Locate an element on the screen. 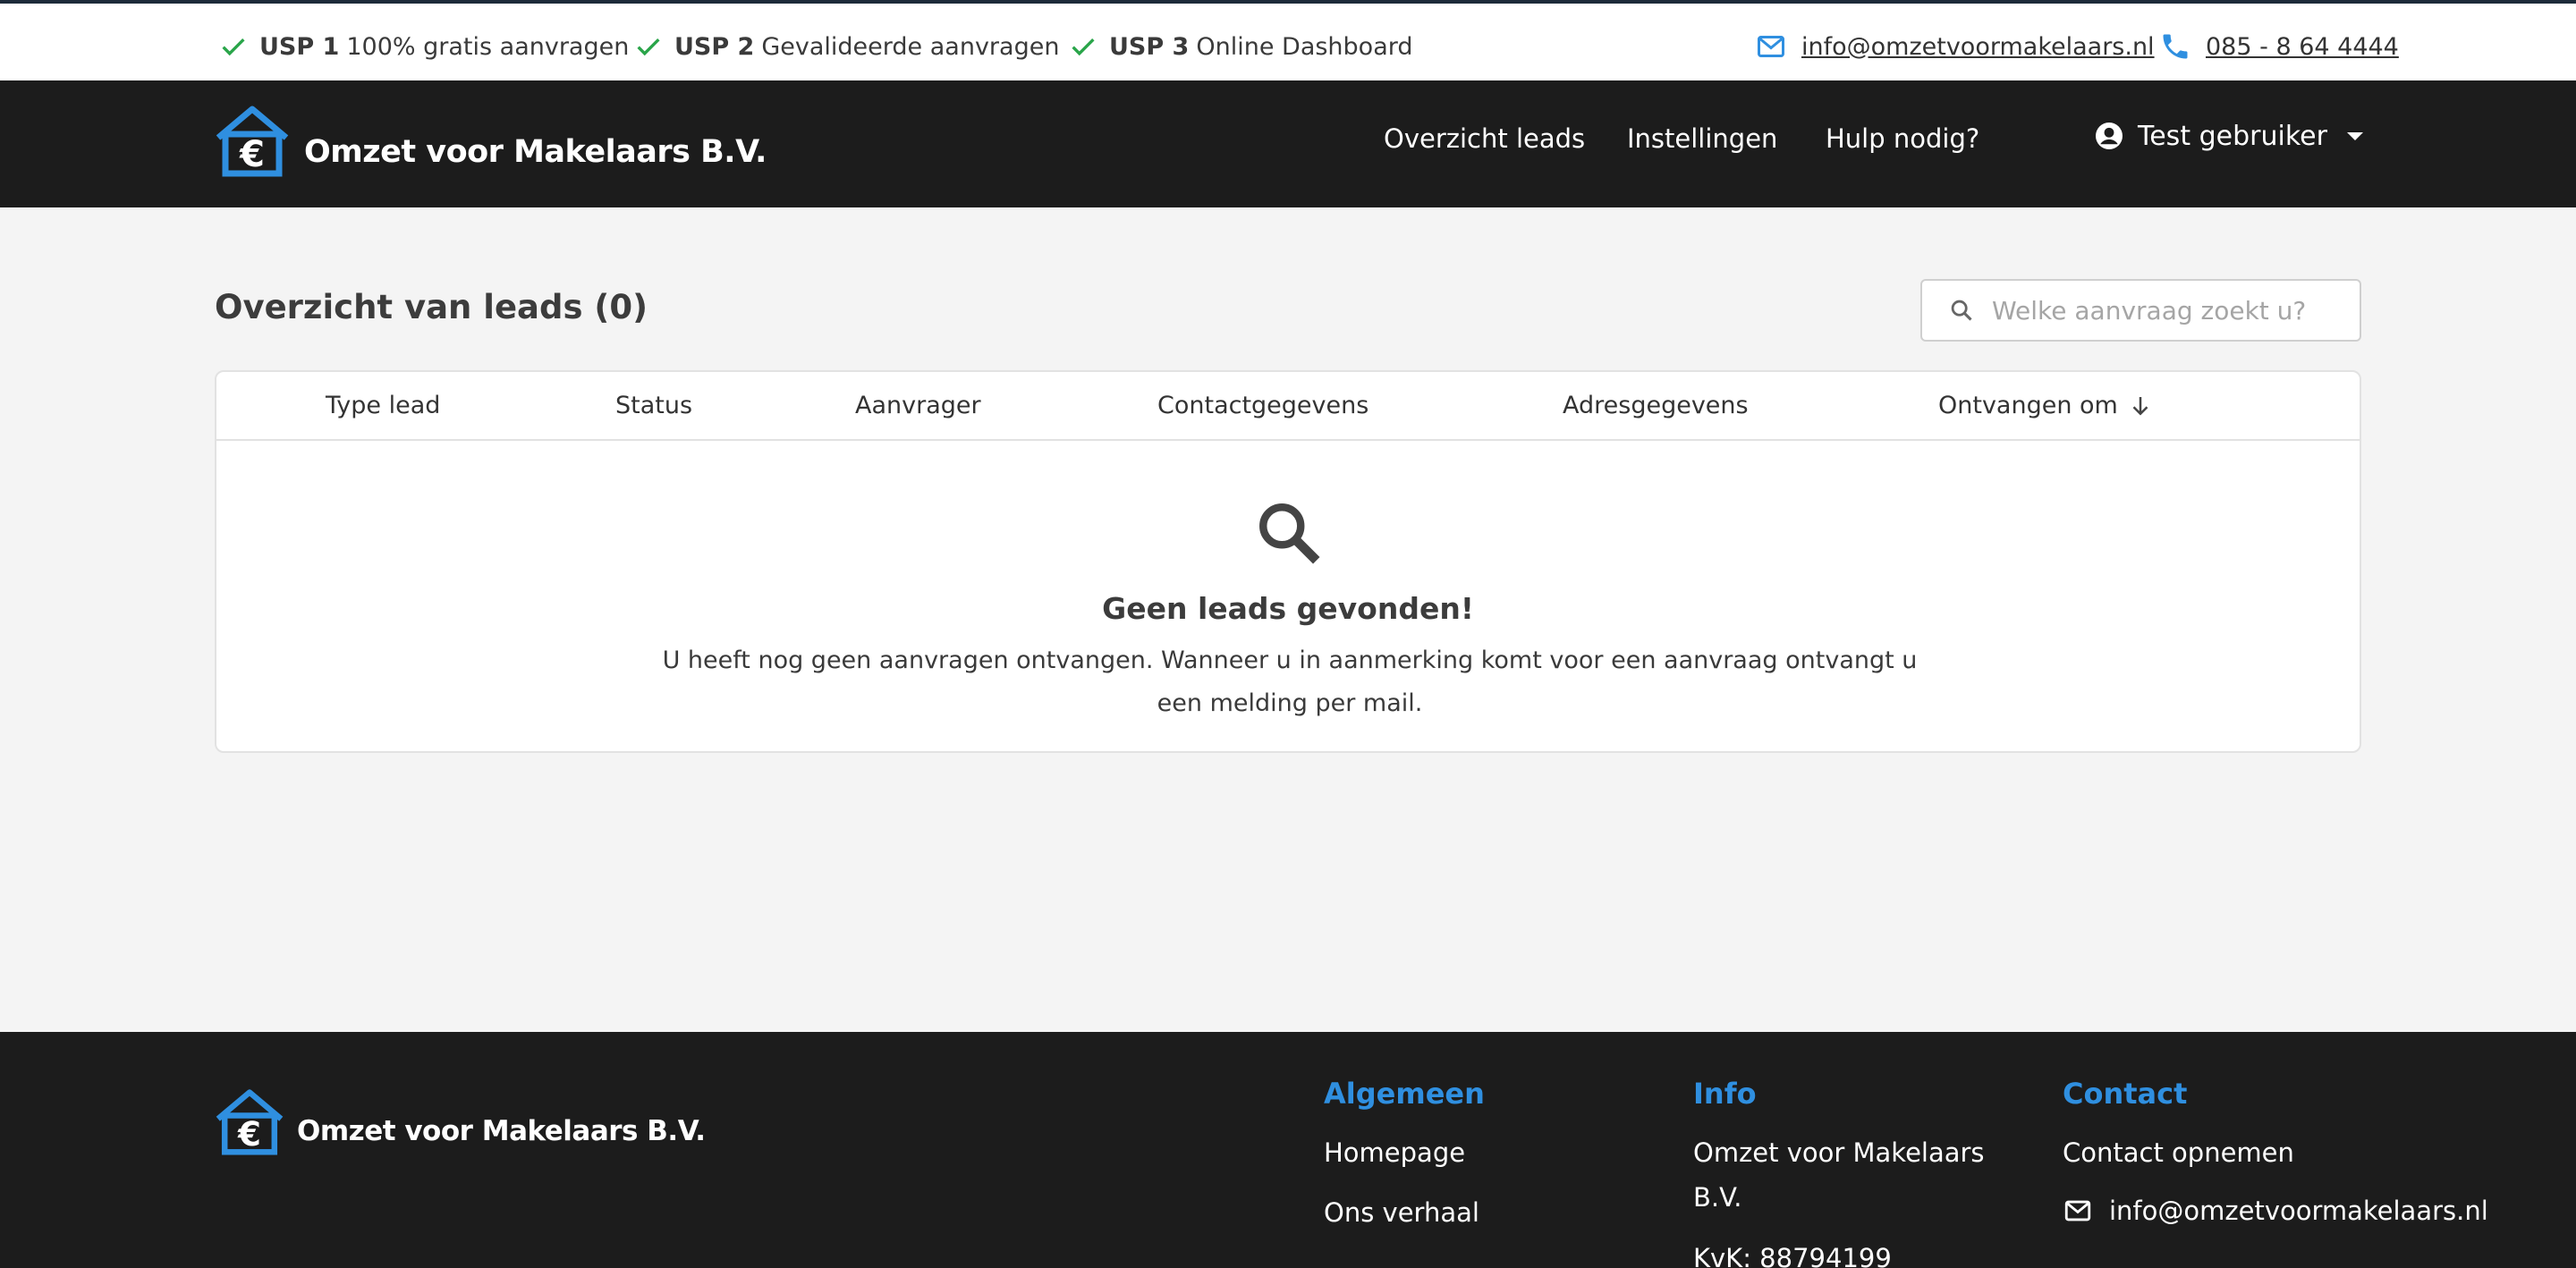 This screenshot has height=1268, width=2576. column-header-adresgegevens: Adresgegevens is located at coordinates (1656, 405).